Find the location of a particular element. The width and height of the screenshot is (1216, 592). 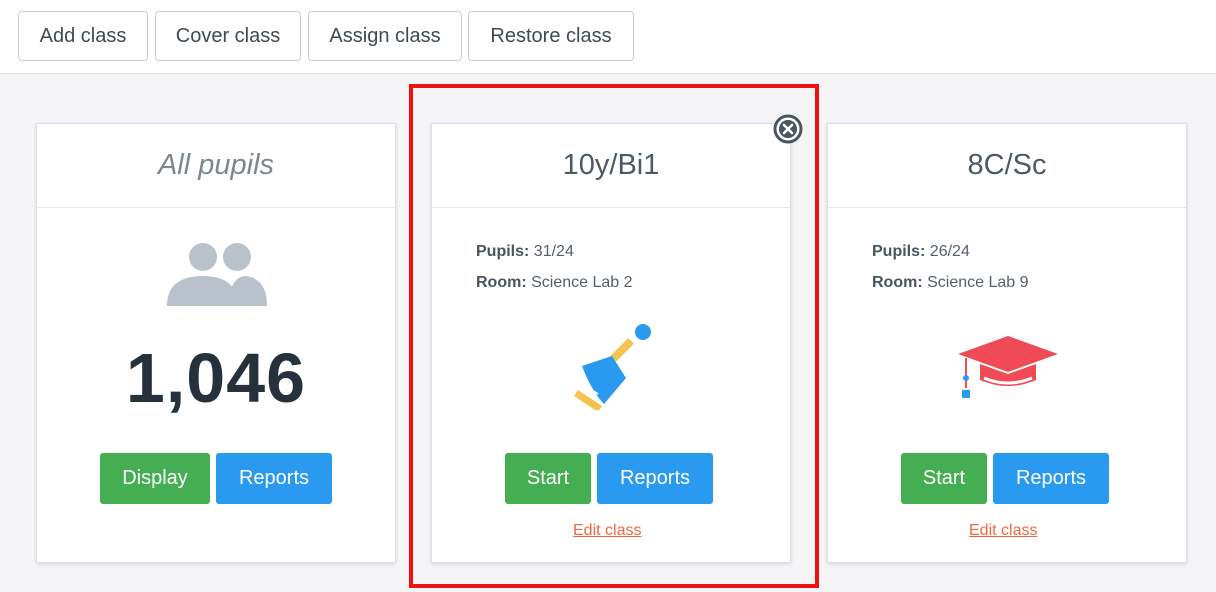

class-title: 8C/Sc is located at coordinates (1007, 166).